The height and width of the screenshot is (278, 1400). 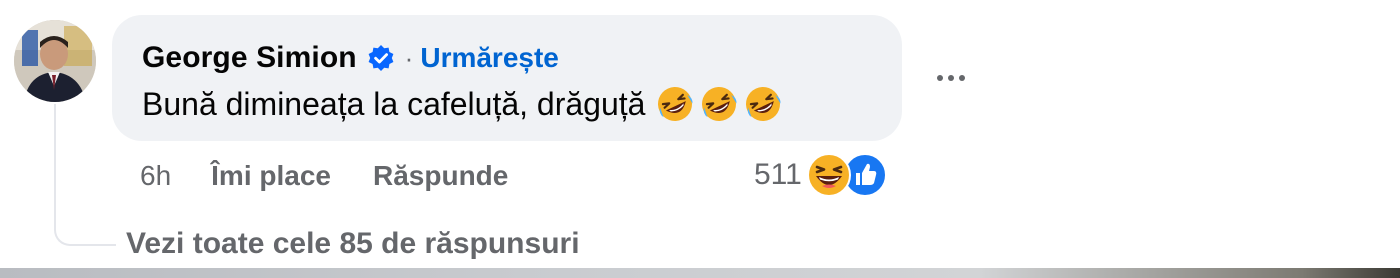 I want to click on avatar, so click(x=55, y=61).